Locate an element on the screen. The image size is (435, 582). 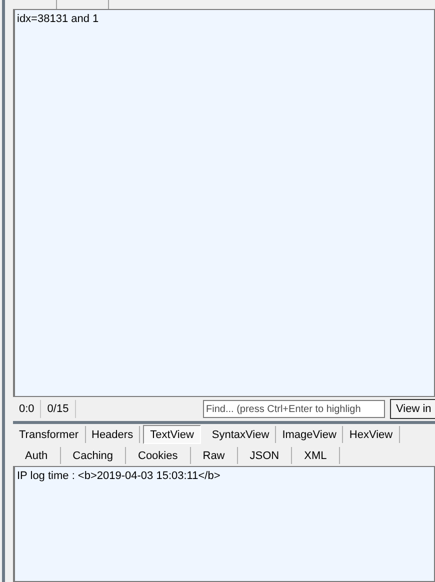
tab: Cookies is located at coordinates (158, 455).